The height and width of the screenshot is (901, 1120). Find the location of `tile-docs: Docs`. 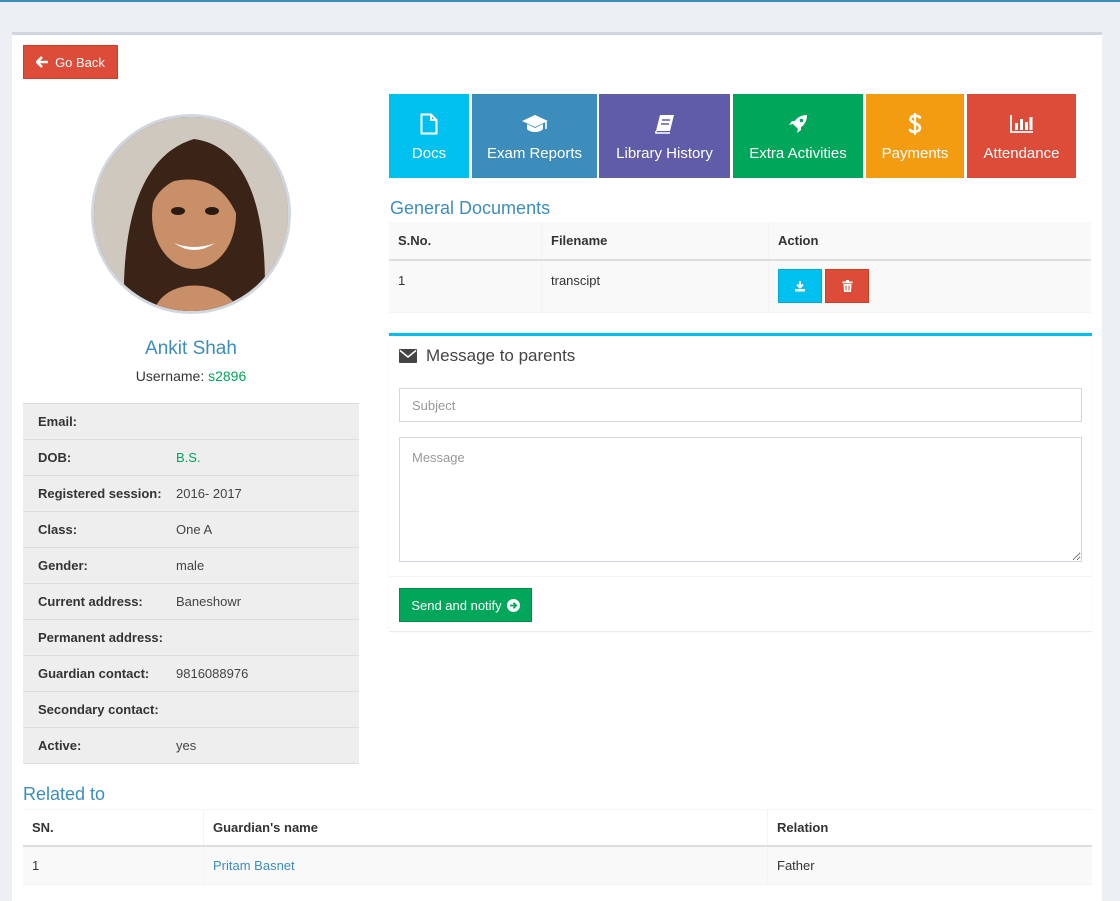

tile-docs: Docs is located at coordinates (429, 136).